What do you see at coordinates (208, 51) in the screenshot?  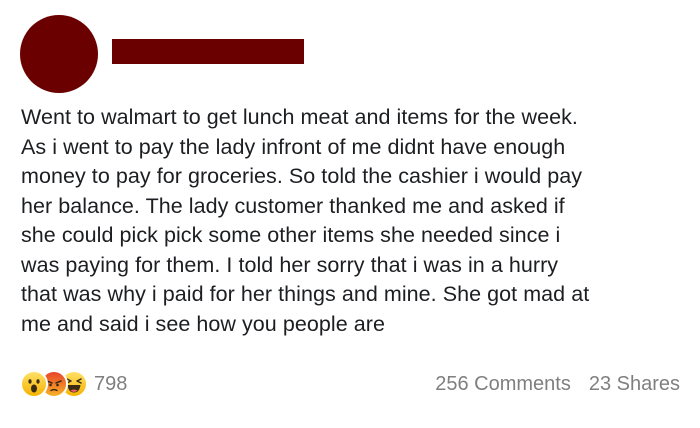 I see `redacted-author-name` at bounding box center [208, 51].